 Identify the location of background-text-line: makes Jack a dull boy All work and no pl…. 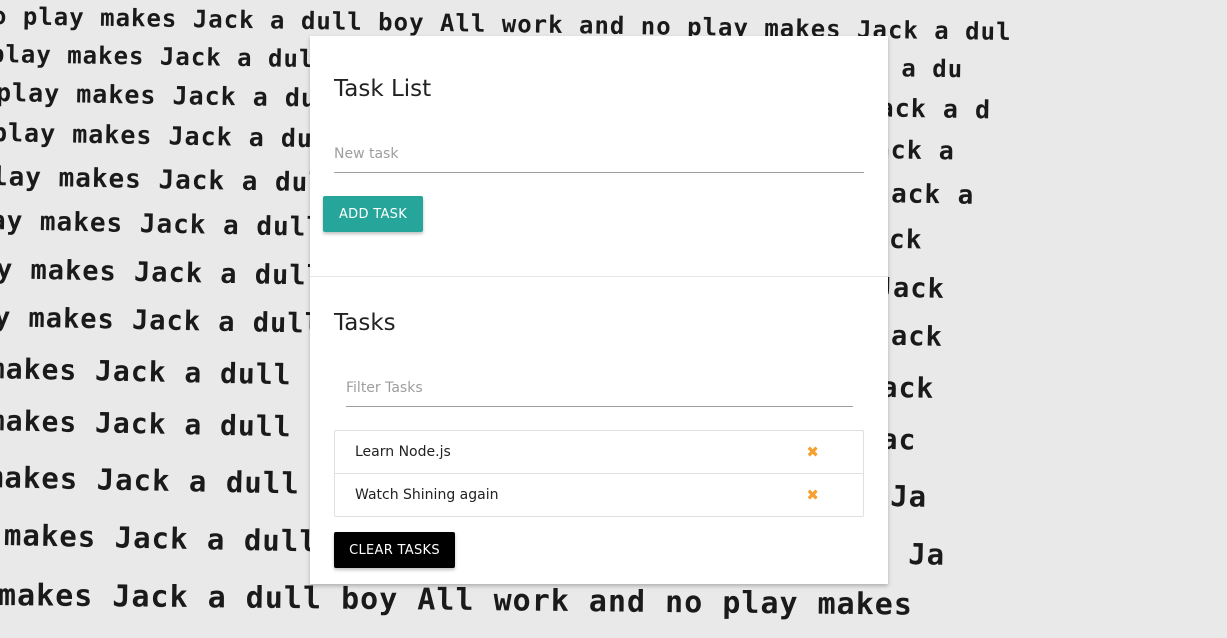
(457, 600).